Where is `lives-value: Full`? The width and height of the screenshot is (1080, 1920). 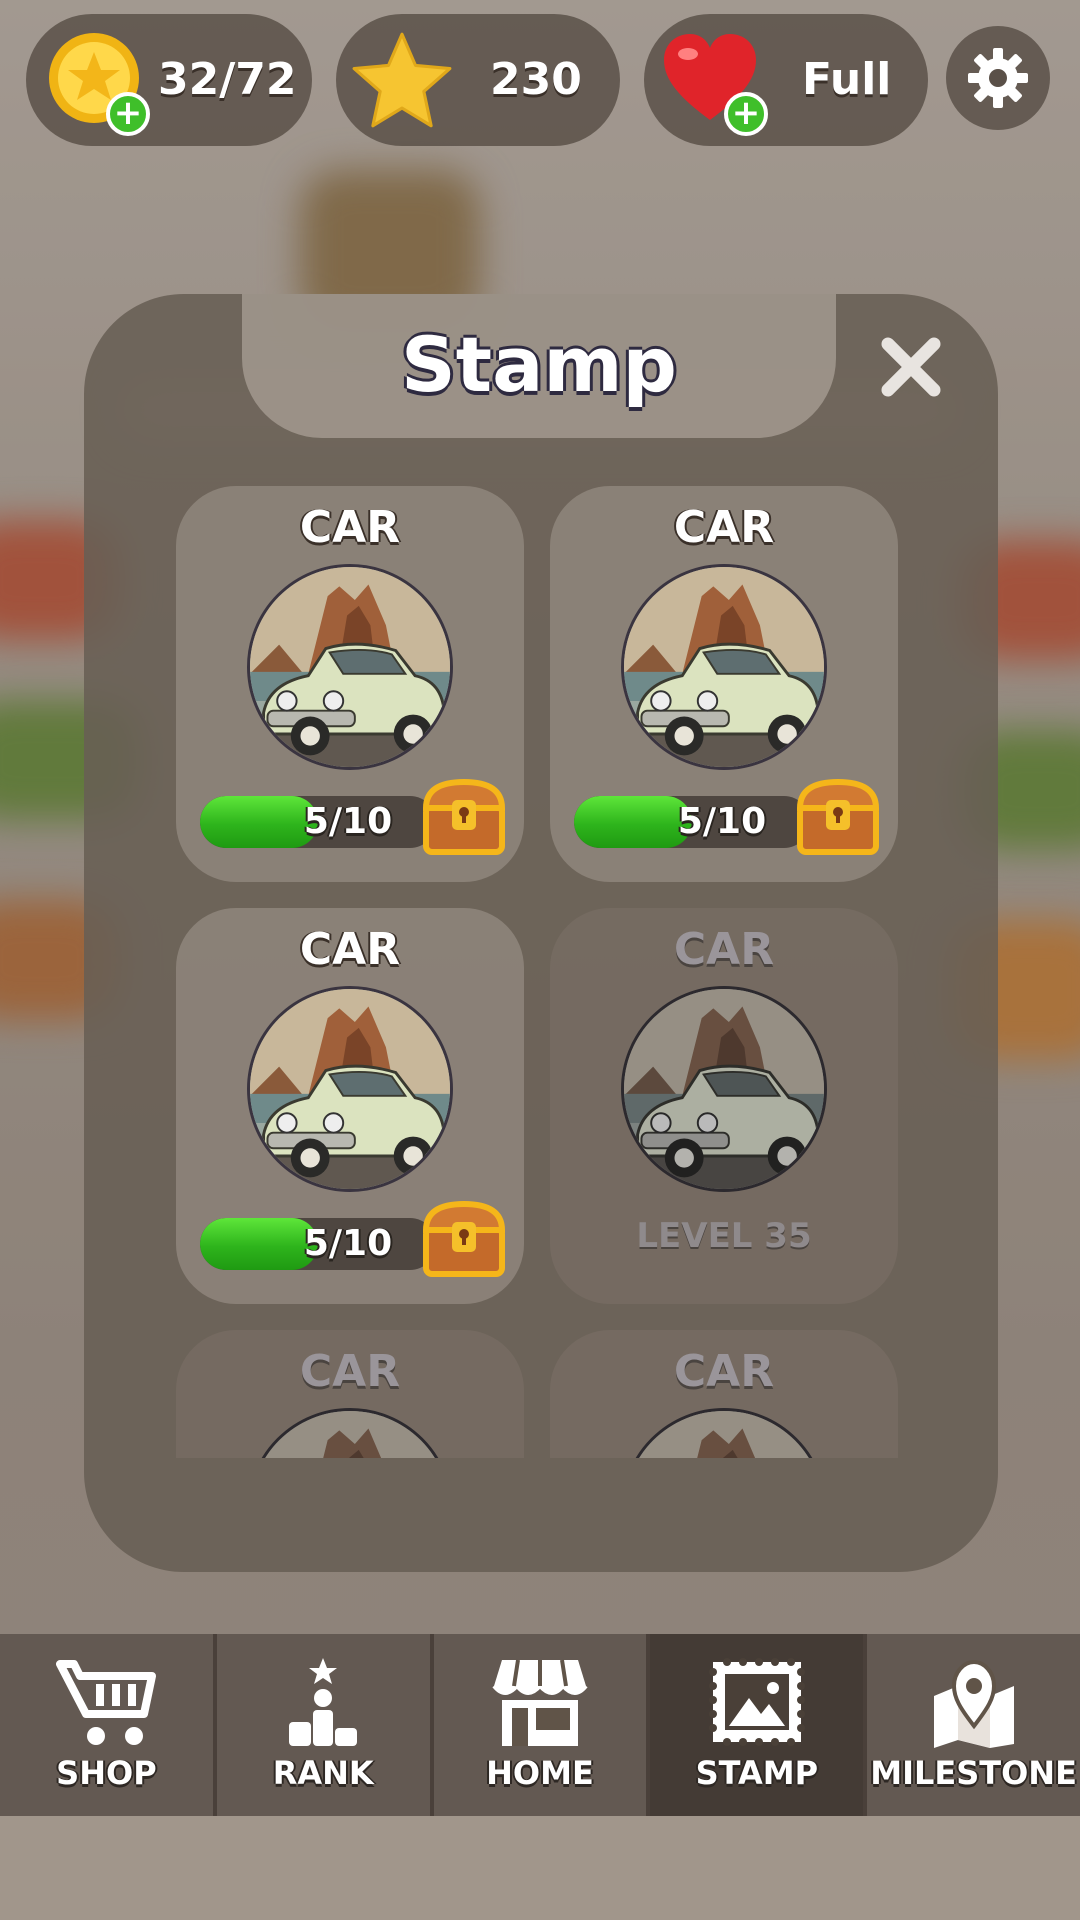 lives-value: Full is located at coordinates (847, 79).